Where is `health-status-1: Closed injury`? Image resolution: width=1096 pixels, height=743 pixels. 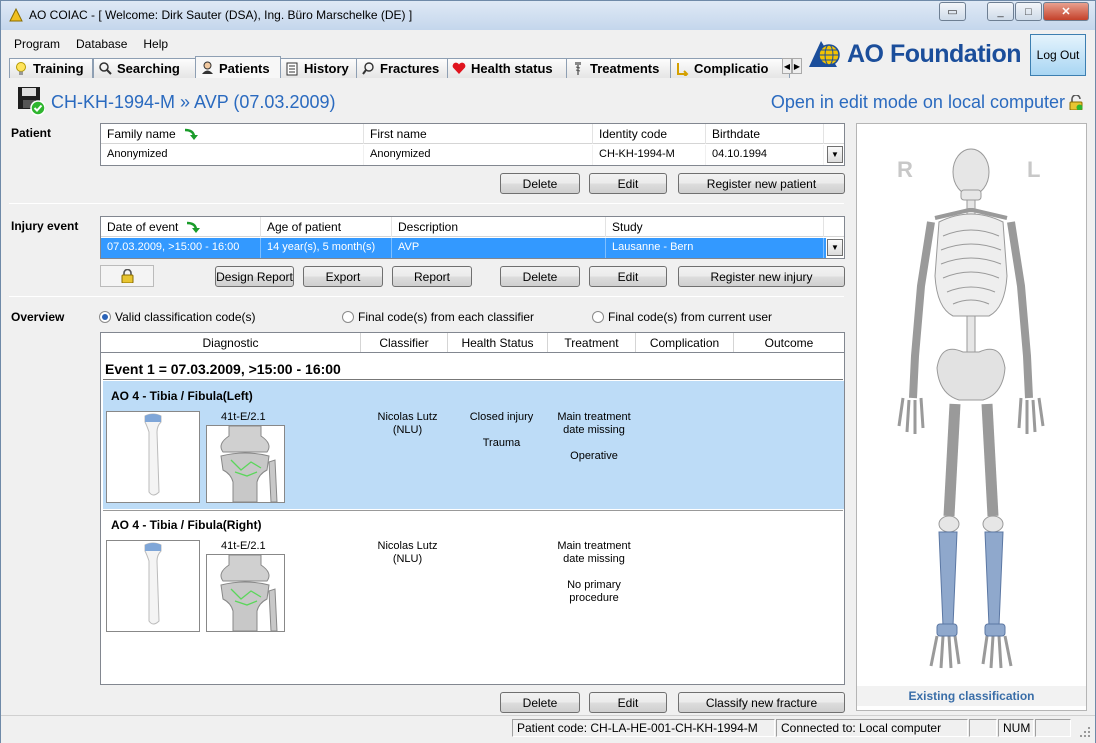 health-status-1: Closed injury is located at coordinates (501, 417).